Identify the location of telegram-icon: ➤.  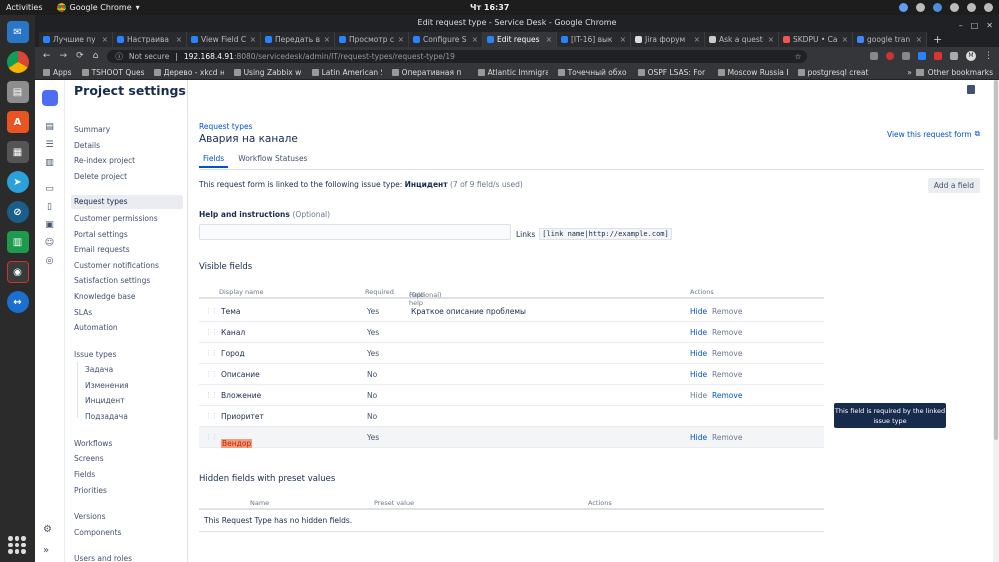
(17, 182).